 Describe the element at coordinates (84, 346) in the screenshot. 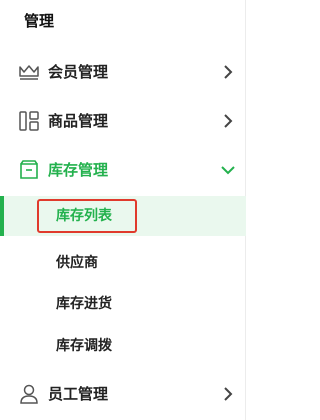

I see `submenu-label: 库存调拨` at that location.